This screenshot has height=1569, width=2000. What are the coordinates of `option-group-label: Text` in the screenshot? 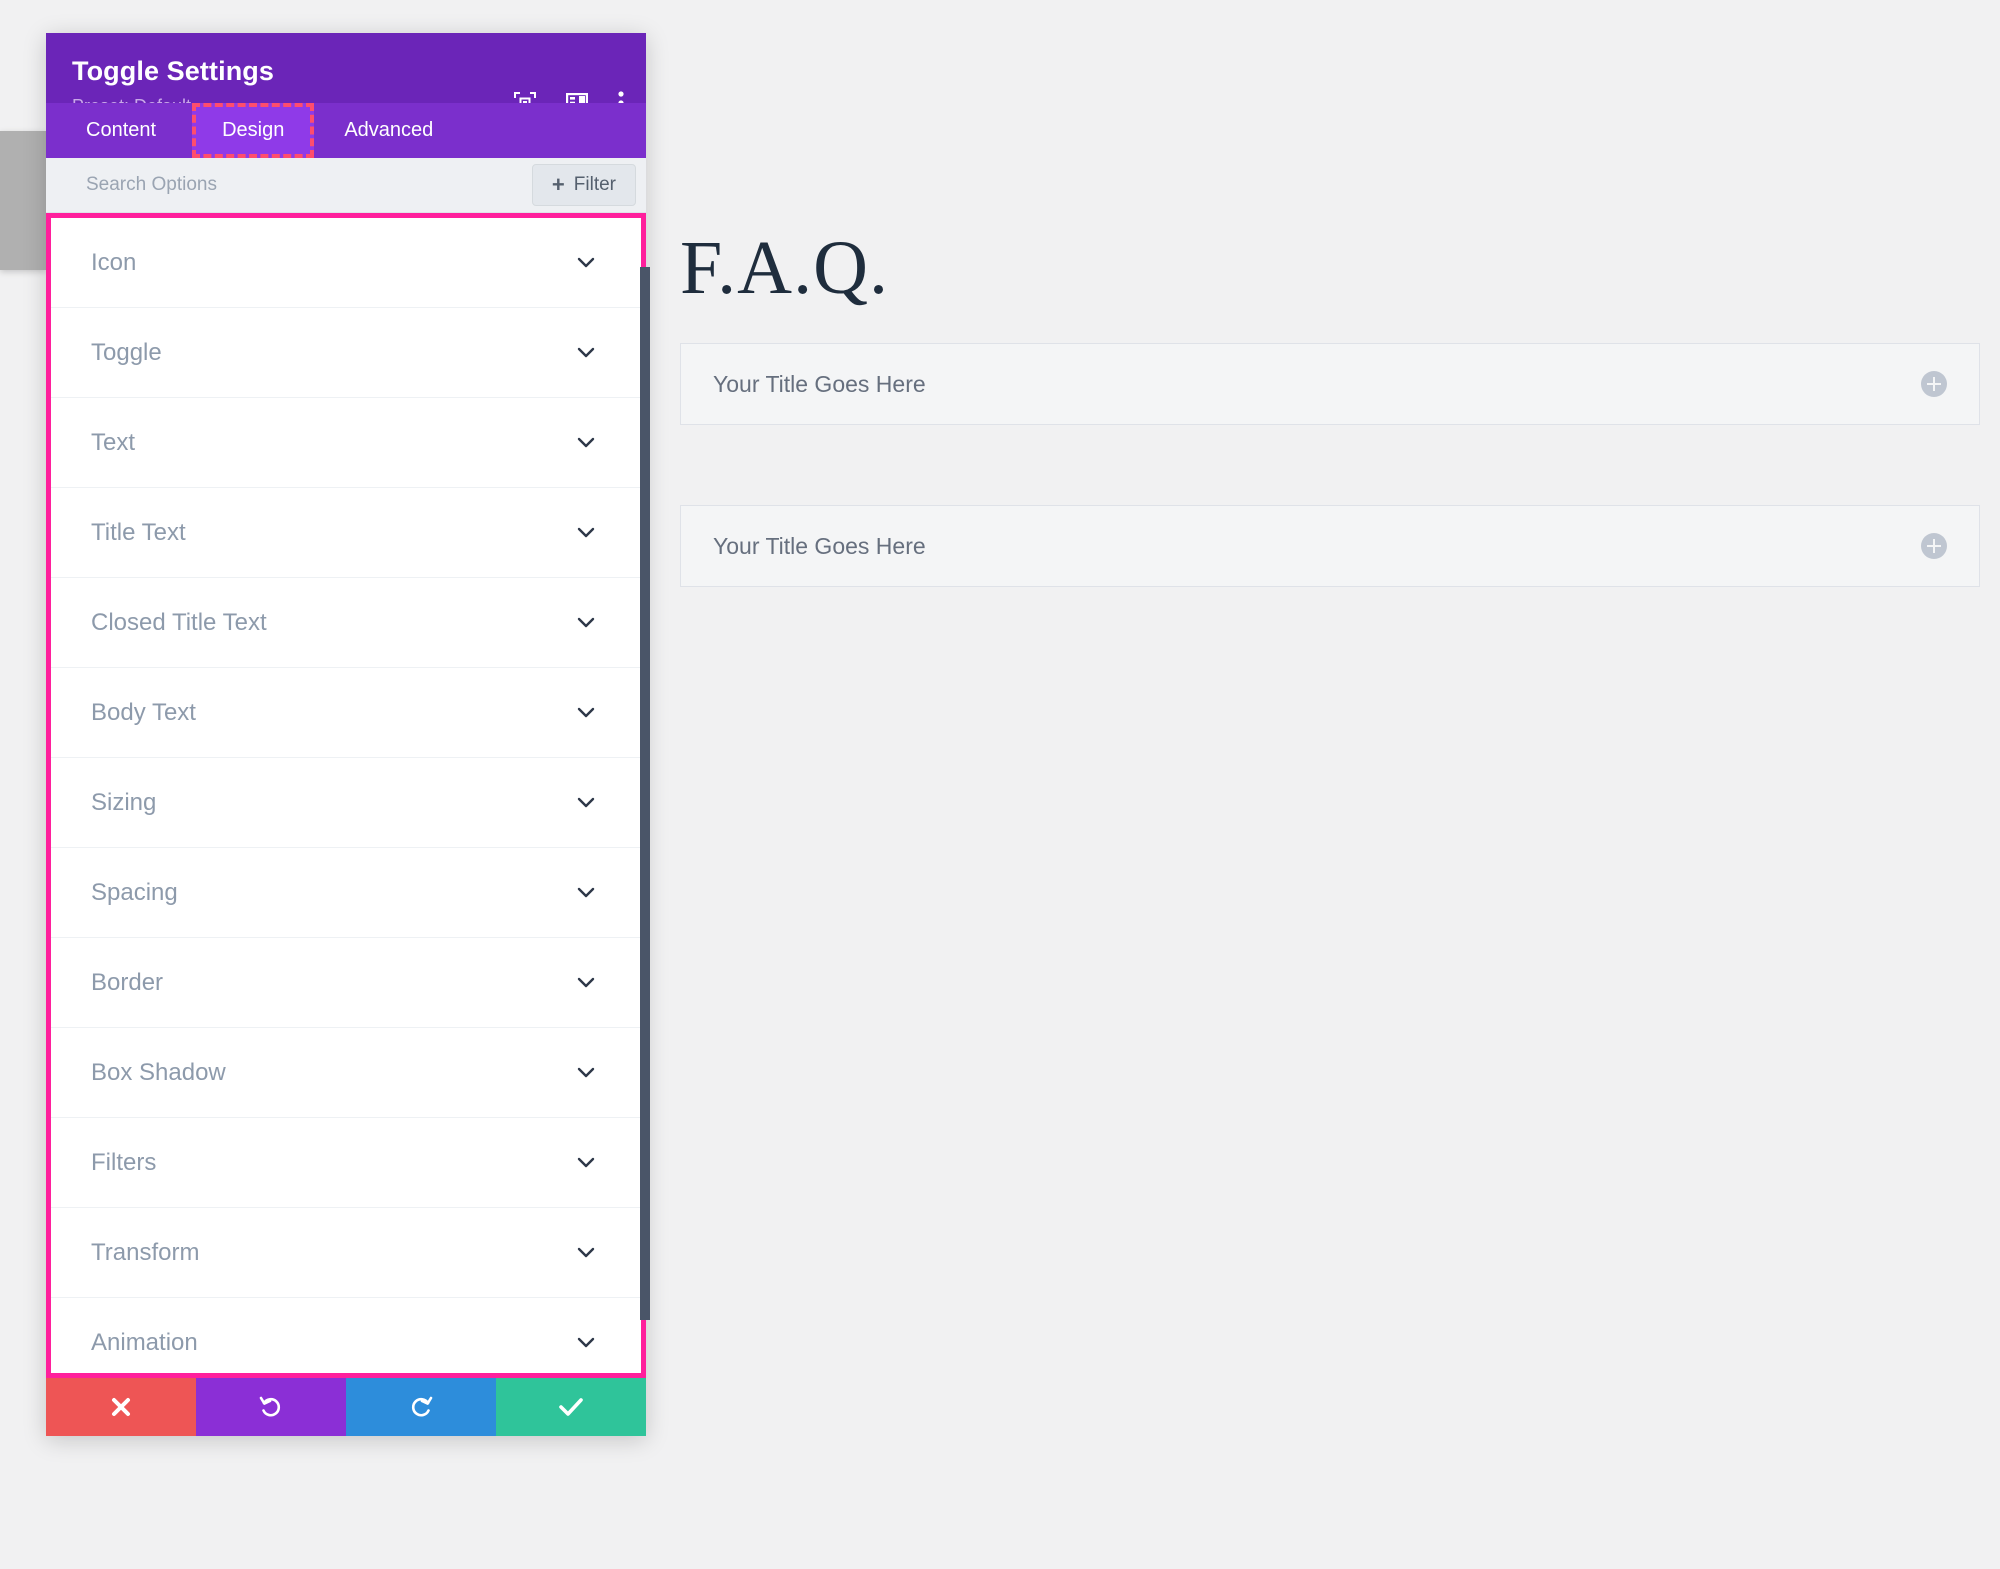 It's located at (113, 442).